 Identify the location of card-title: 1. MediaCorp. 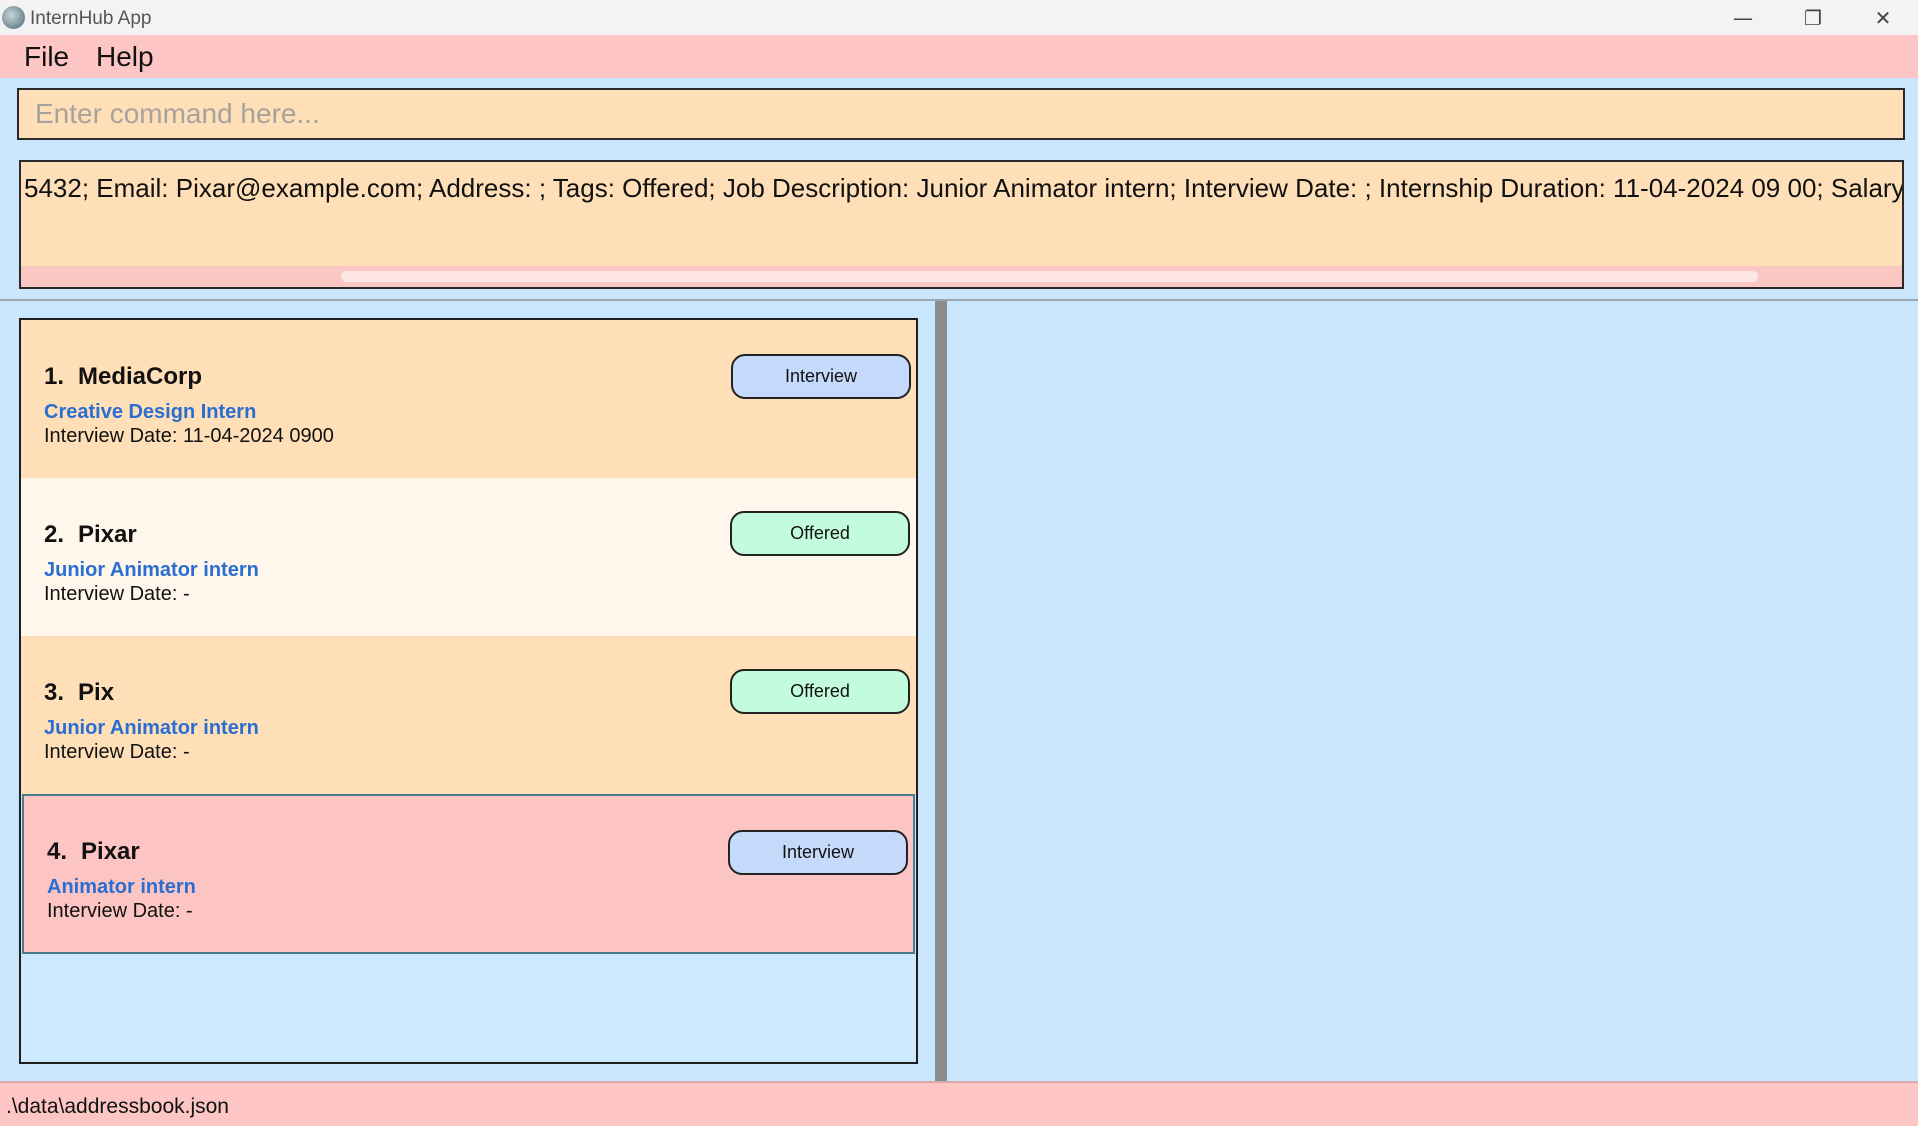
(123, 377).